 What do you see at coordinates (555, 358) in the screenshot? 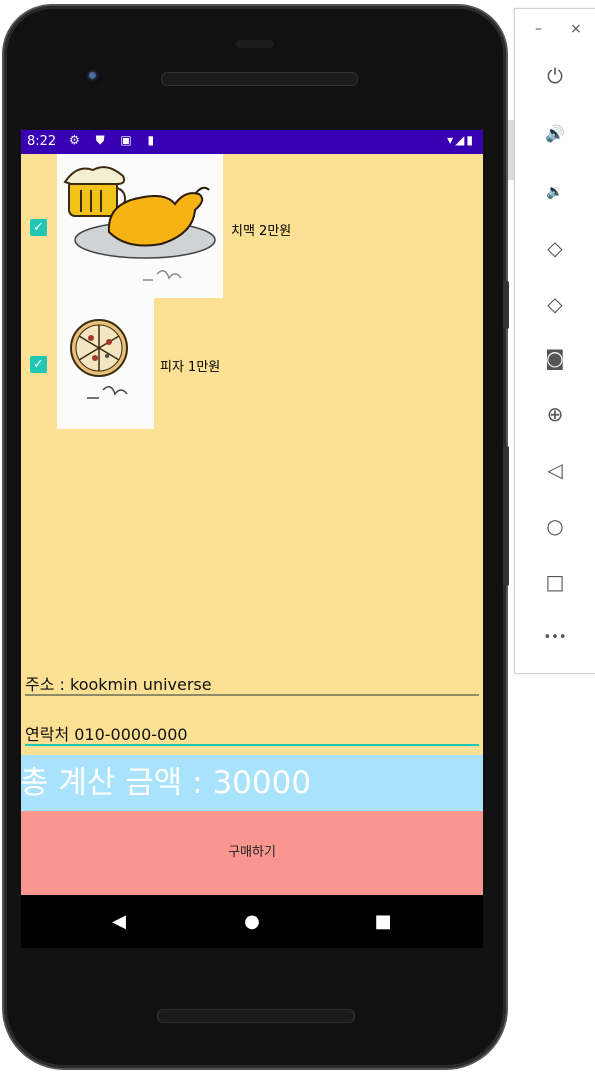
I see `camera-icon: ◙` at bounding box center [555, 358].